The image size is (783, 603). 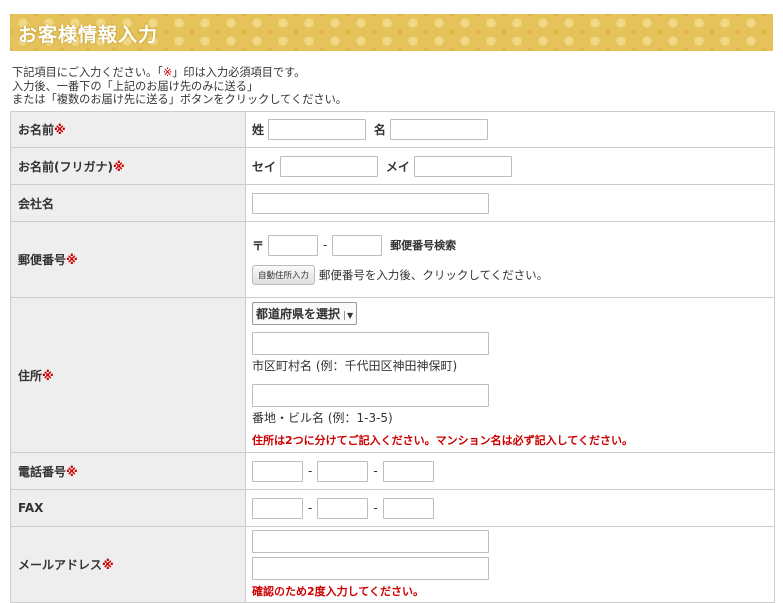 I want to click on label-fax: FAX, so click(x=128, y=508).